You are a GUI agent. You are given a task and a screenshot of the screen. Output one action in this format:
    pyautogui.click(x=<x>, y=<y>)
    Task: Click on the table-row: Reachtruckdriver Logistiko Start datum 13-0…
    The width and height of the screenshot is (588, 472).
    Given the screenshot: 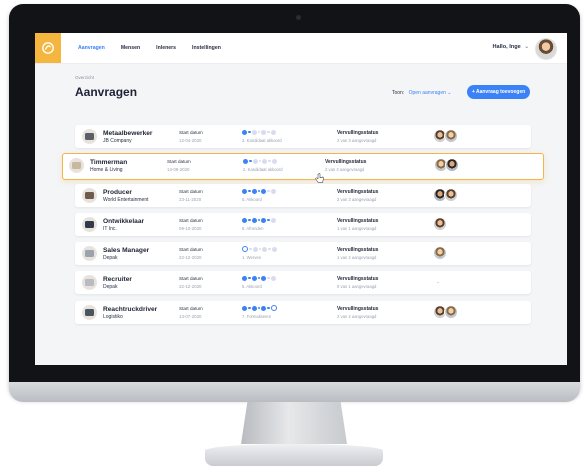 What is the action you would take?
    pyautogui.click(x=303, y=312)
    